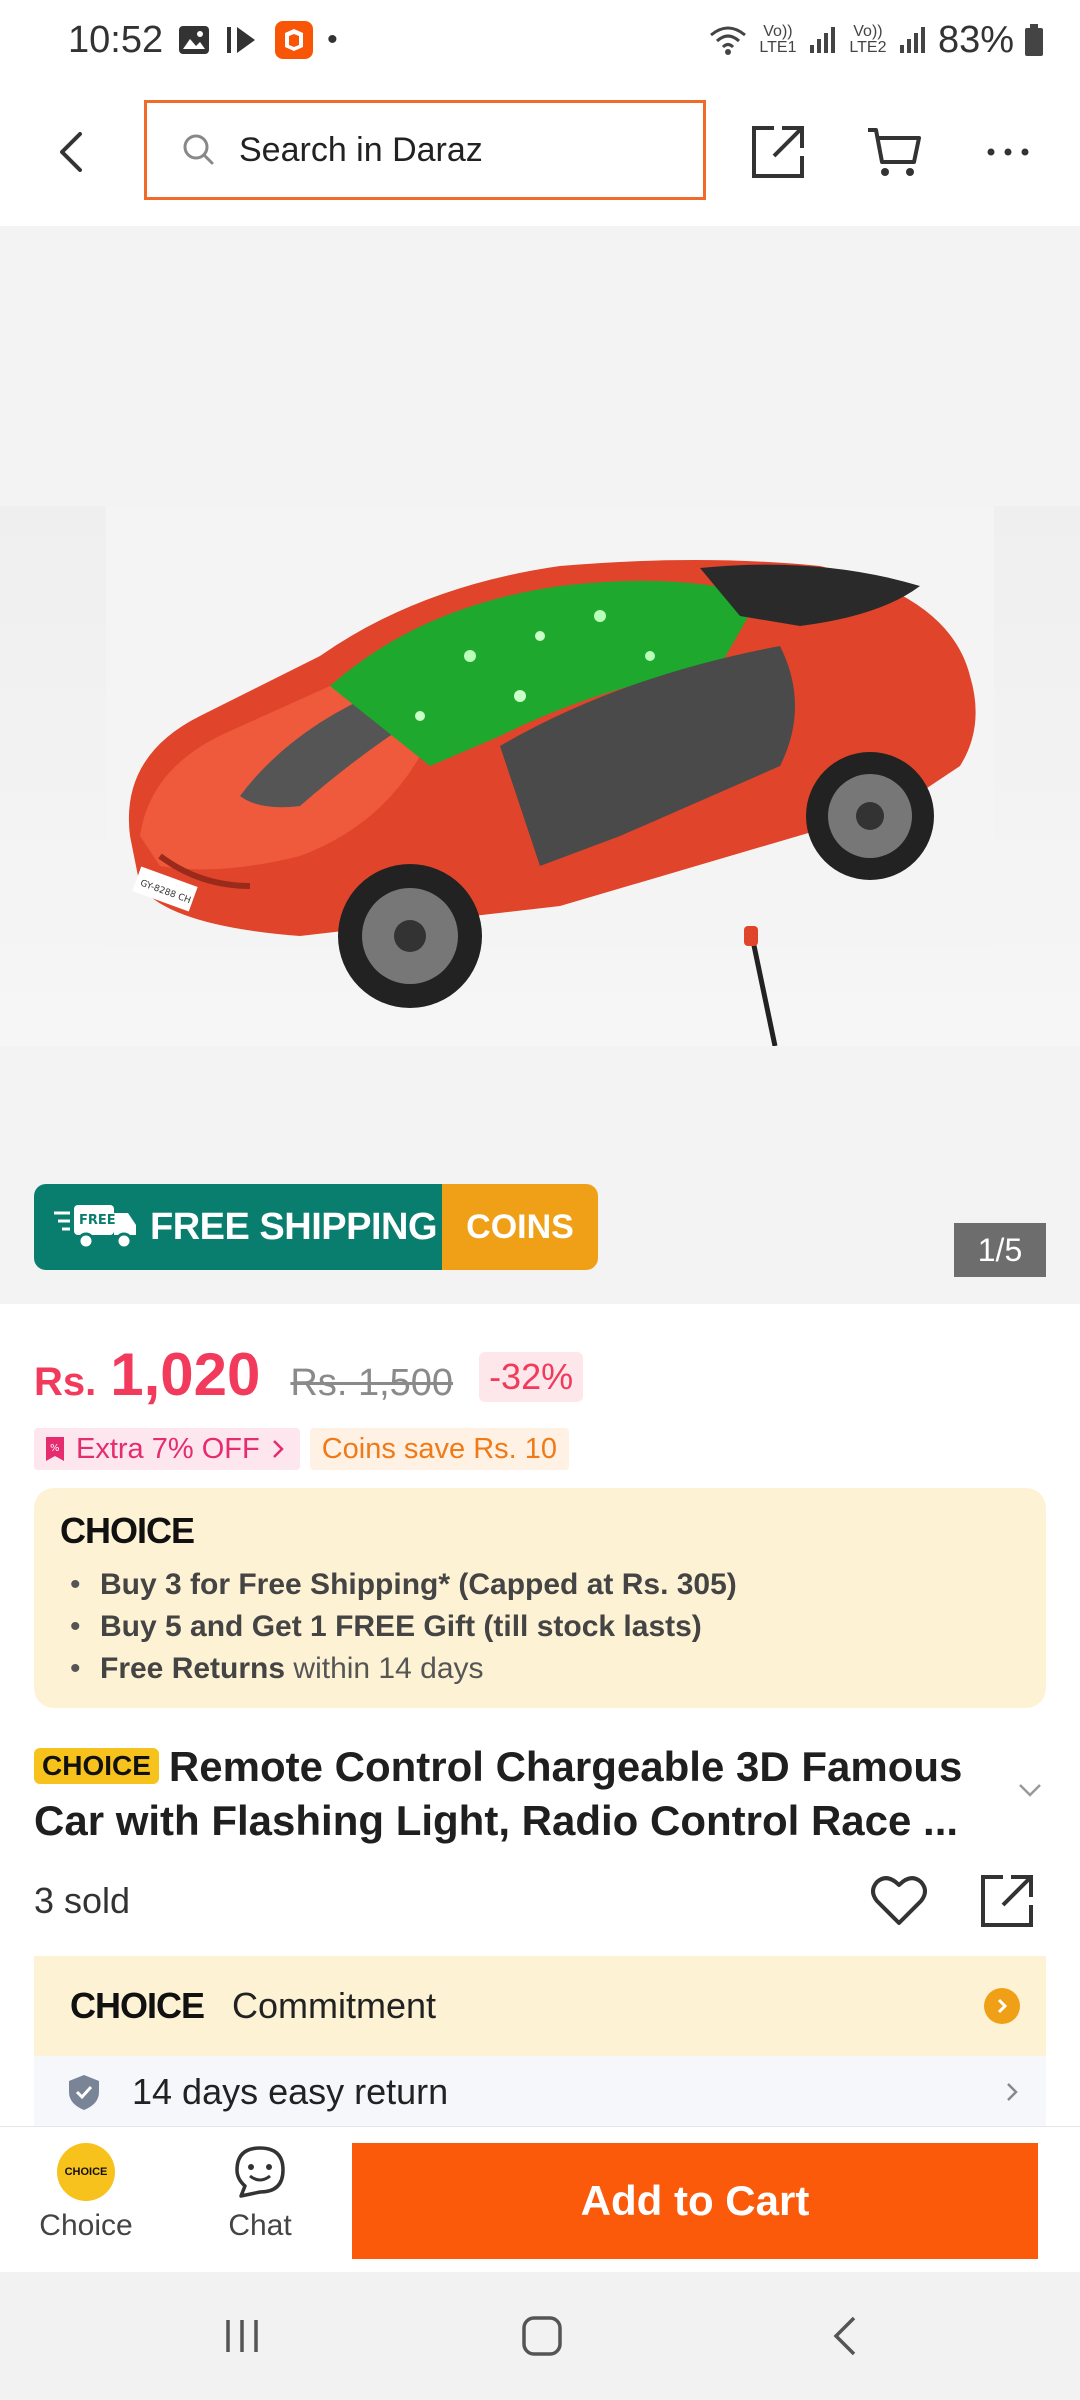  Describe the element at coordinates (294, 1226) in the screenshot. I see `free-shipping-label: FREE SHIPPING` at that location.